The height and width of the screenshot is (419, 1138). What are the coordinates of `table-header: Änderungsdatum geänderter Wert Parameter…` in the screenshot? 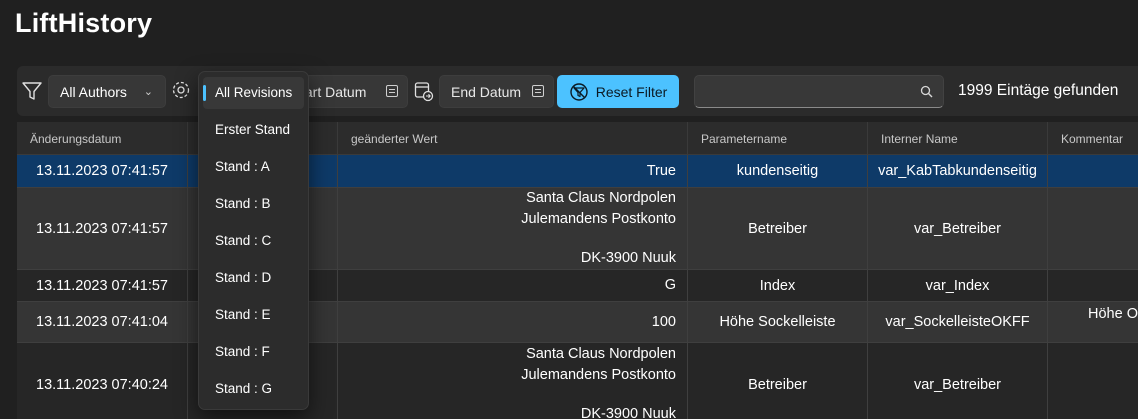 It's located at (577, 138).